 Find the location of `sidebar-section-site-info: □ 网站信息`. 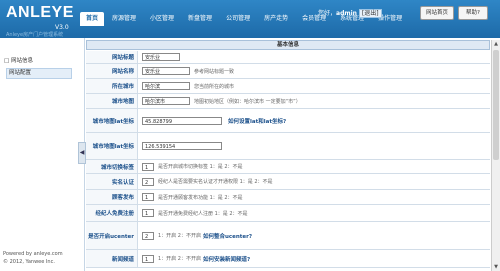

sidebar-section-site-info: □ 网站信息 is located at coordinates (18, 60).